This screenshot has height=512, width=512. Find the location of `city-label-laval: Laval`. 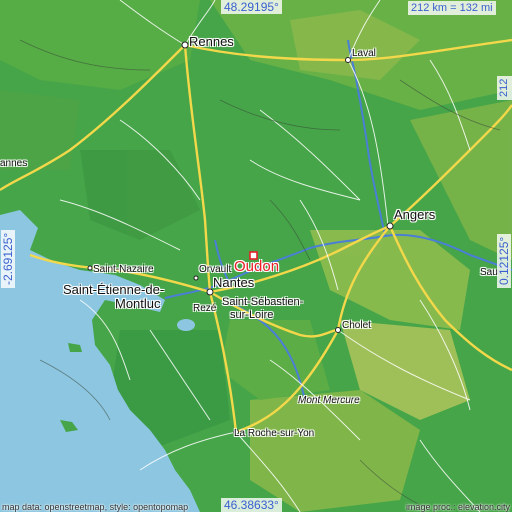

city-label-laval: Laval is located at coordinates (364, 53).